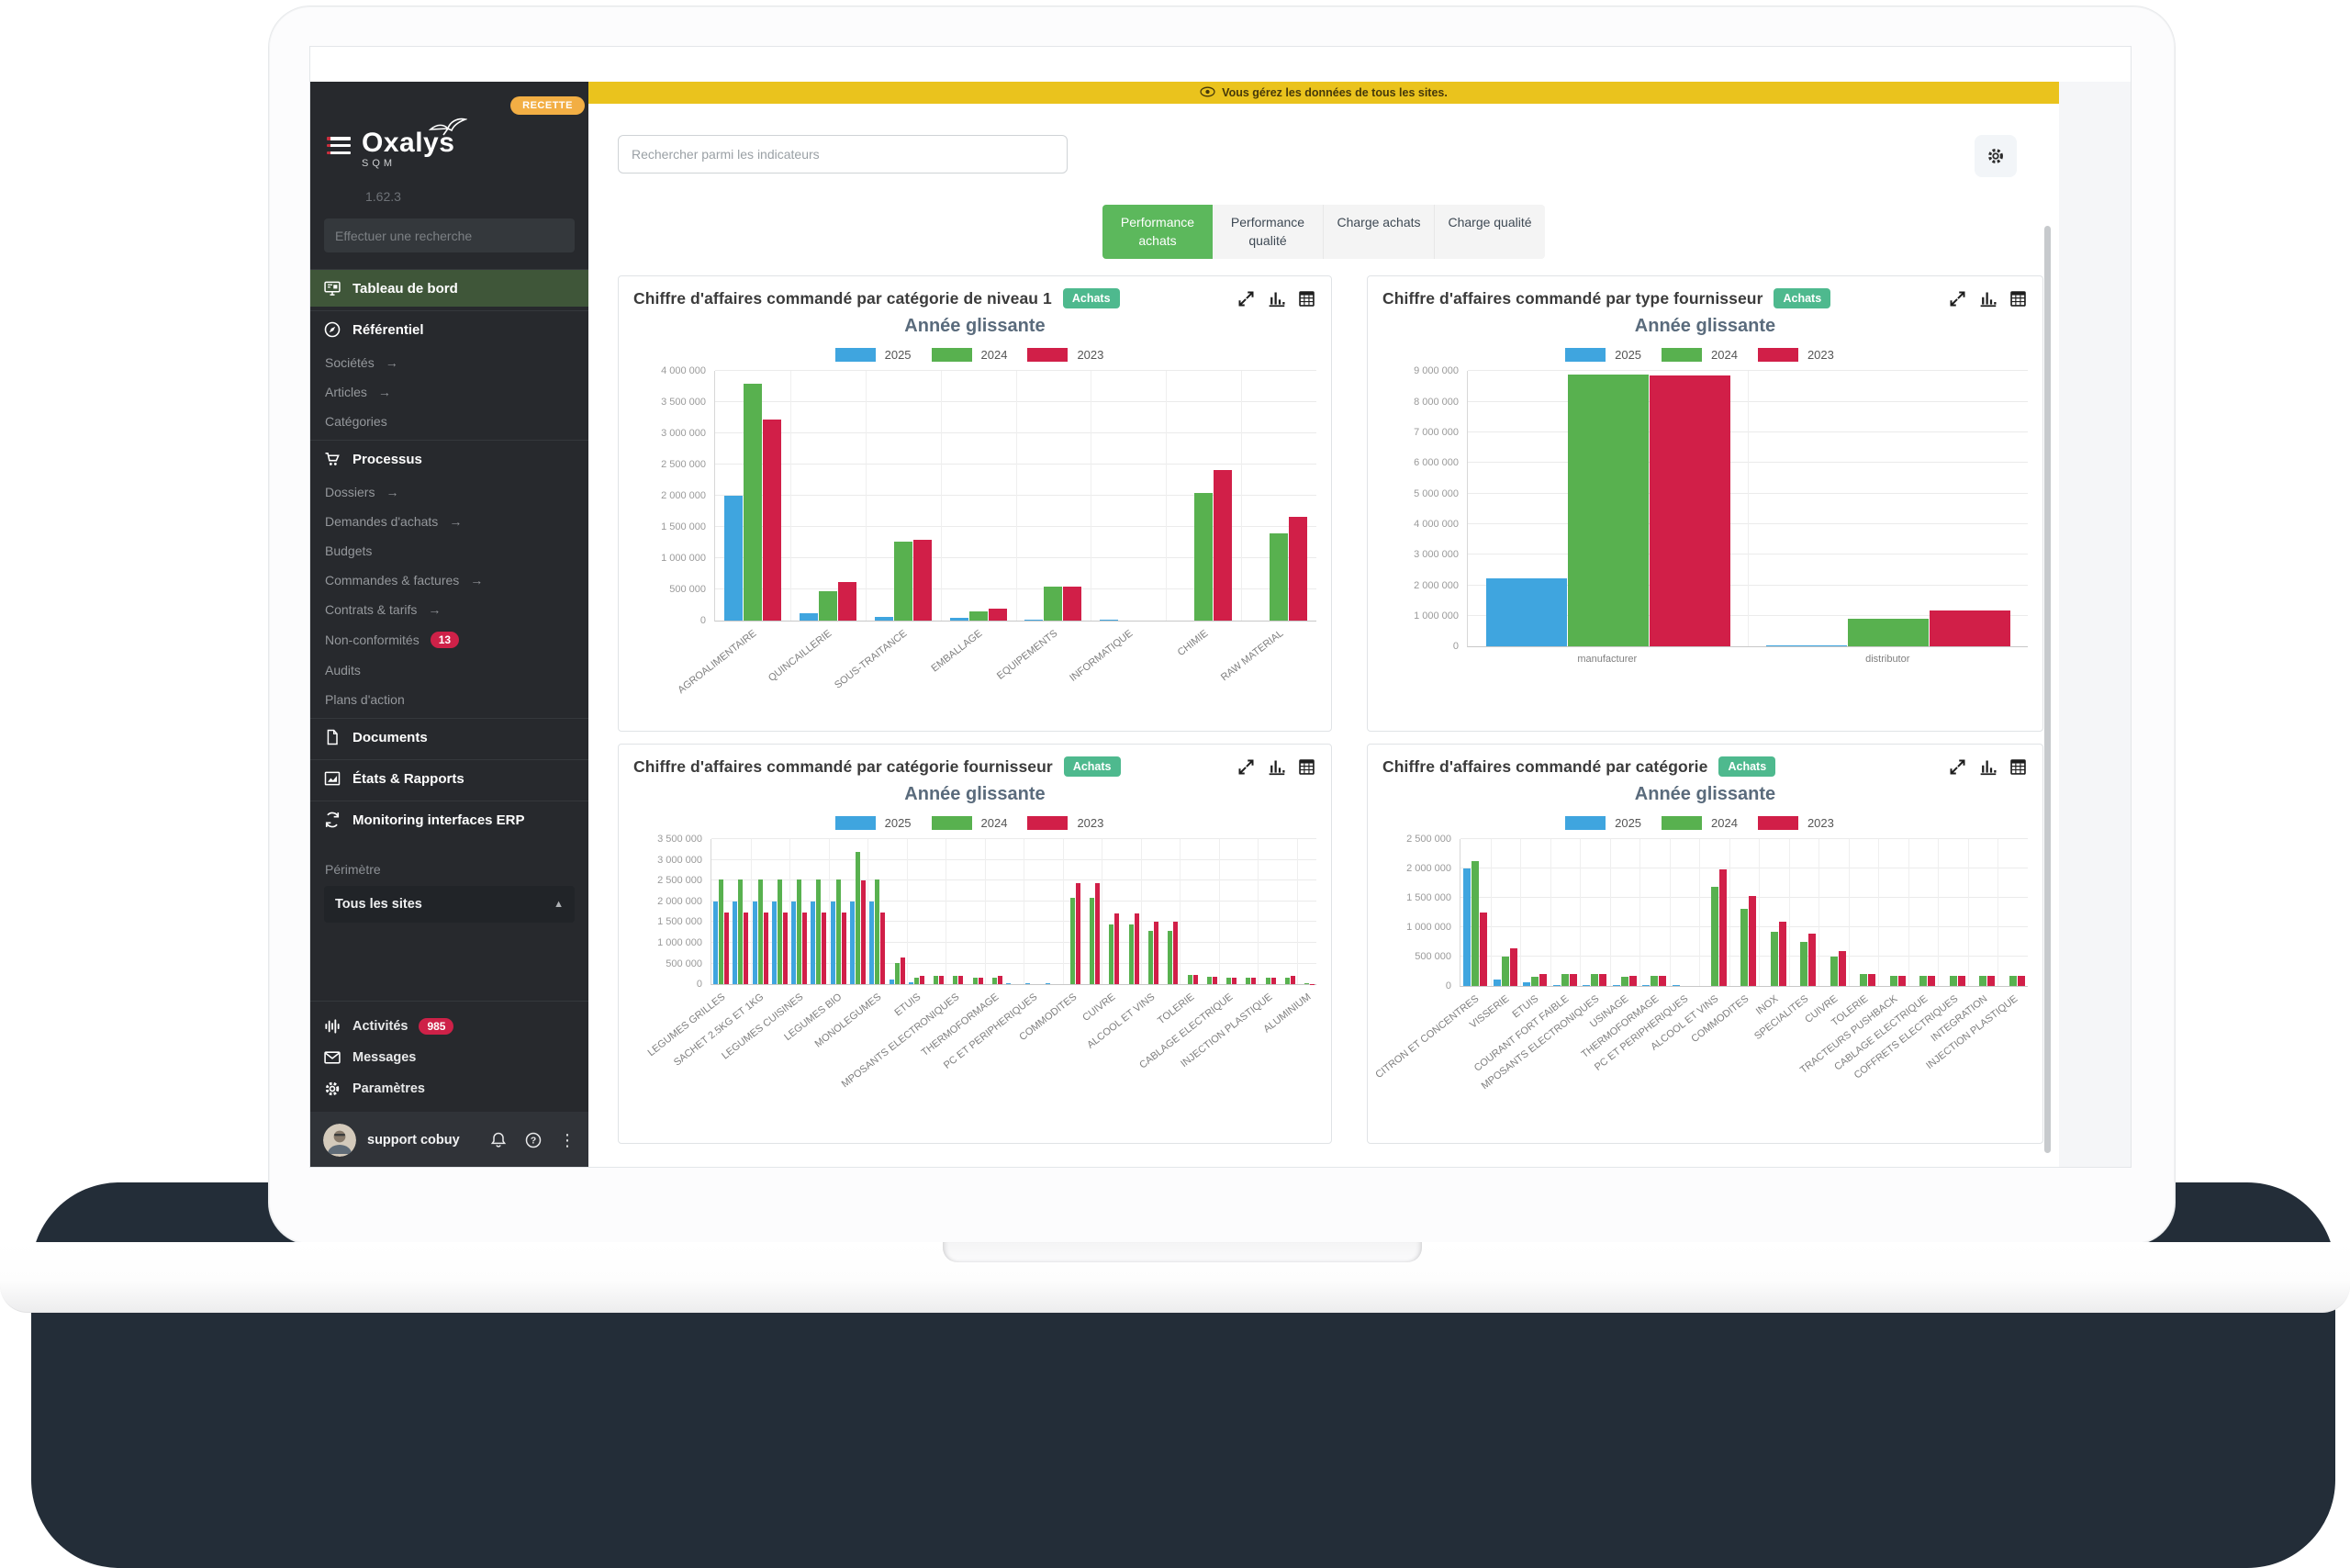 The height and width of the screenshot is (1568, 2350). Describe the element at coordinates (449, 580) in the screenshot. I see `sidebar-item-commandes-factures: Commandes & factures →` at that location.